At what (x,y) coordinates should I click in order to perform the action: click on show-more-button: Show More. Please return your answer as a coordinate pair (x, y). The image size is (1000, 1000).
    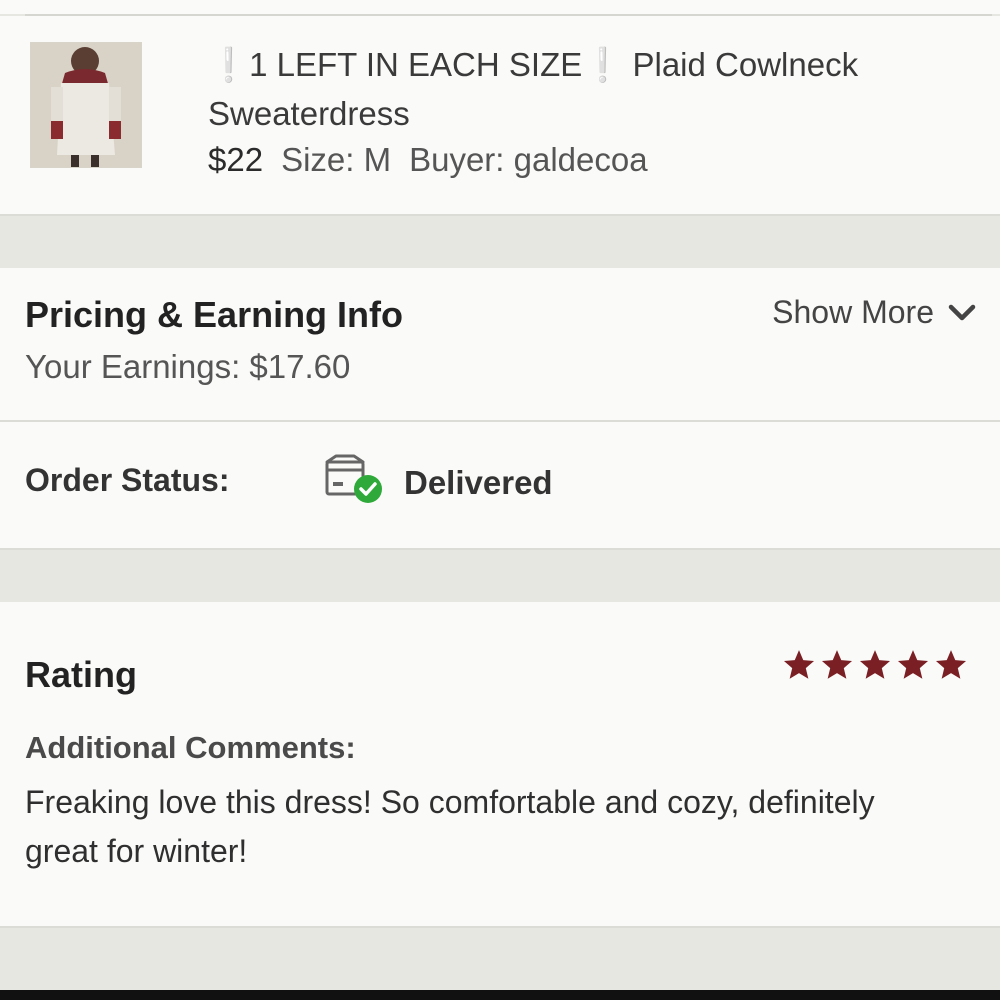
    Looking at the image, I should click on (874, 312).